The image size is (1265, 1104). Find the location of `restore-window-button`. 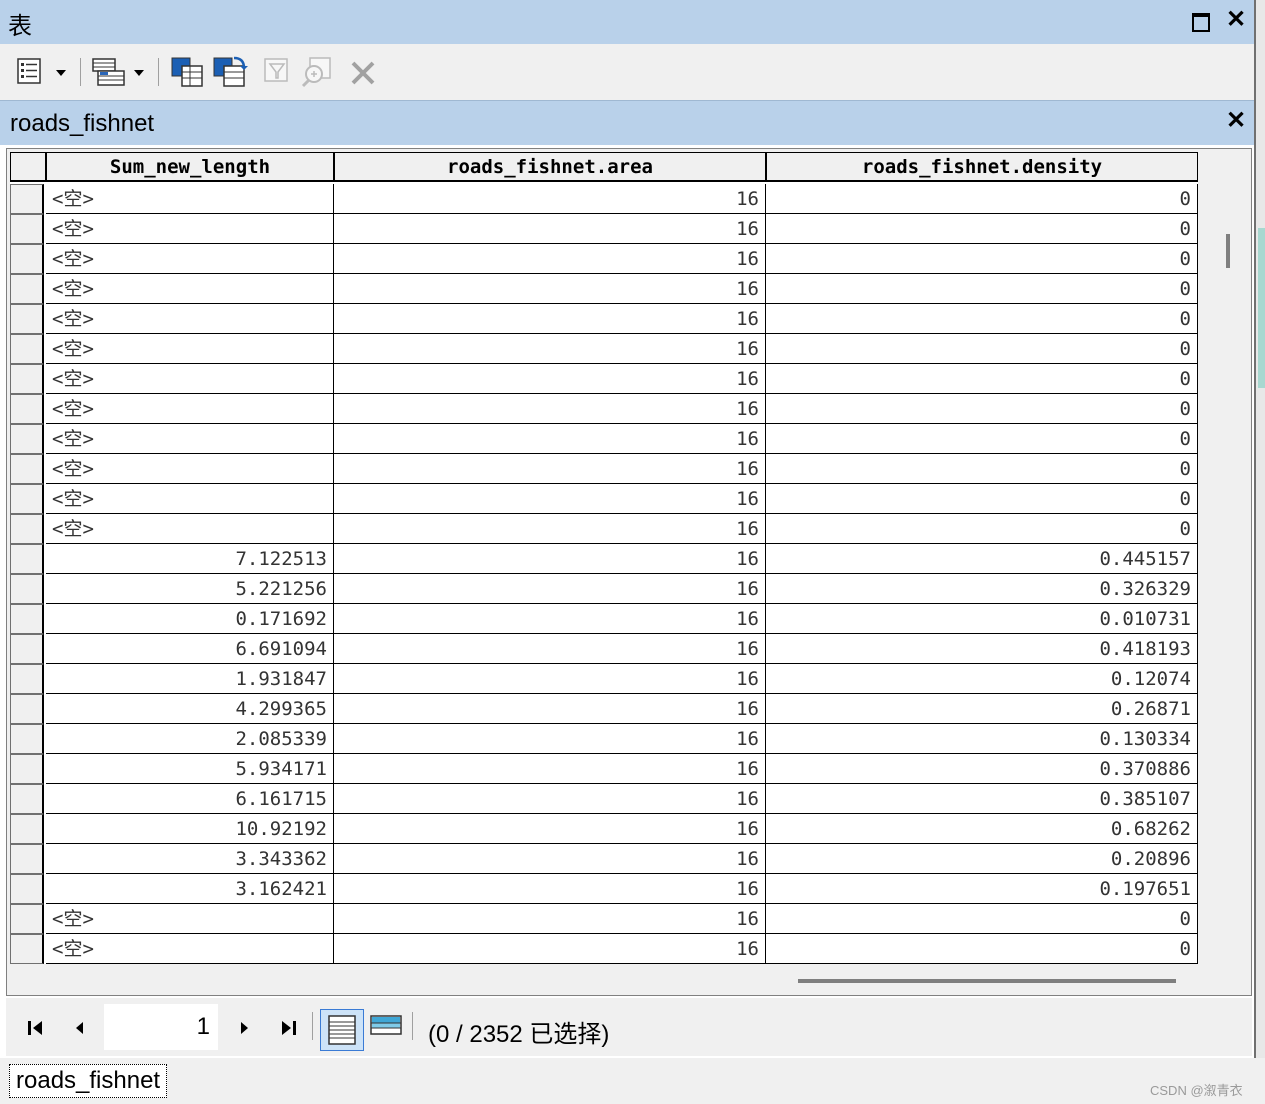

restore-window-button is located at coordinates (1201, 21).